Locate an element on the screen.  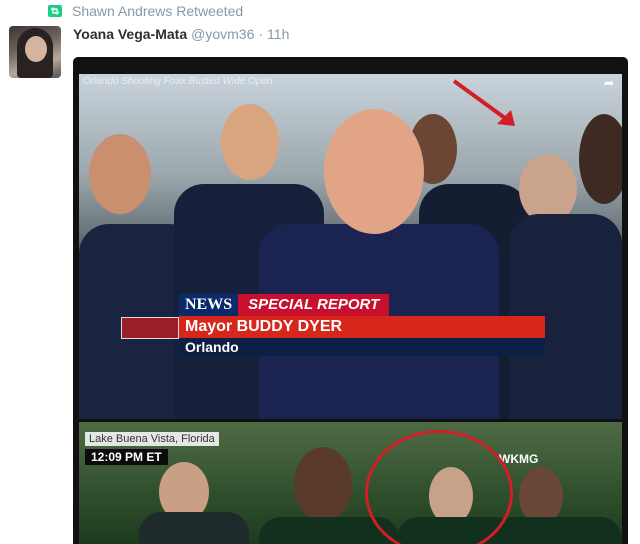
retweet-label: Shawn Andrews Retweeted is located at coordinates (157, 11).